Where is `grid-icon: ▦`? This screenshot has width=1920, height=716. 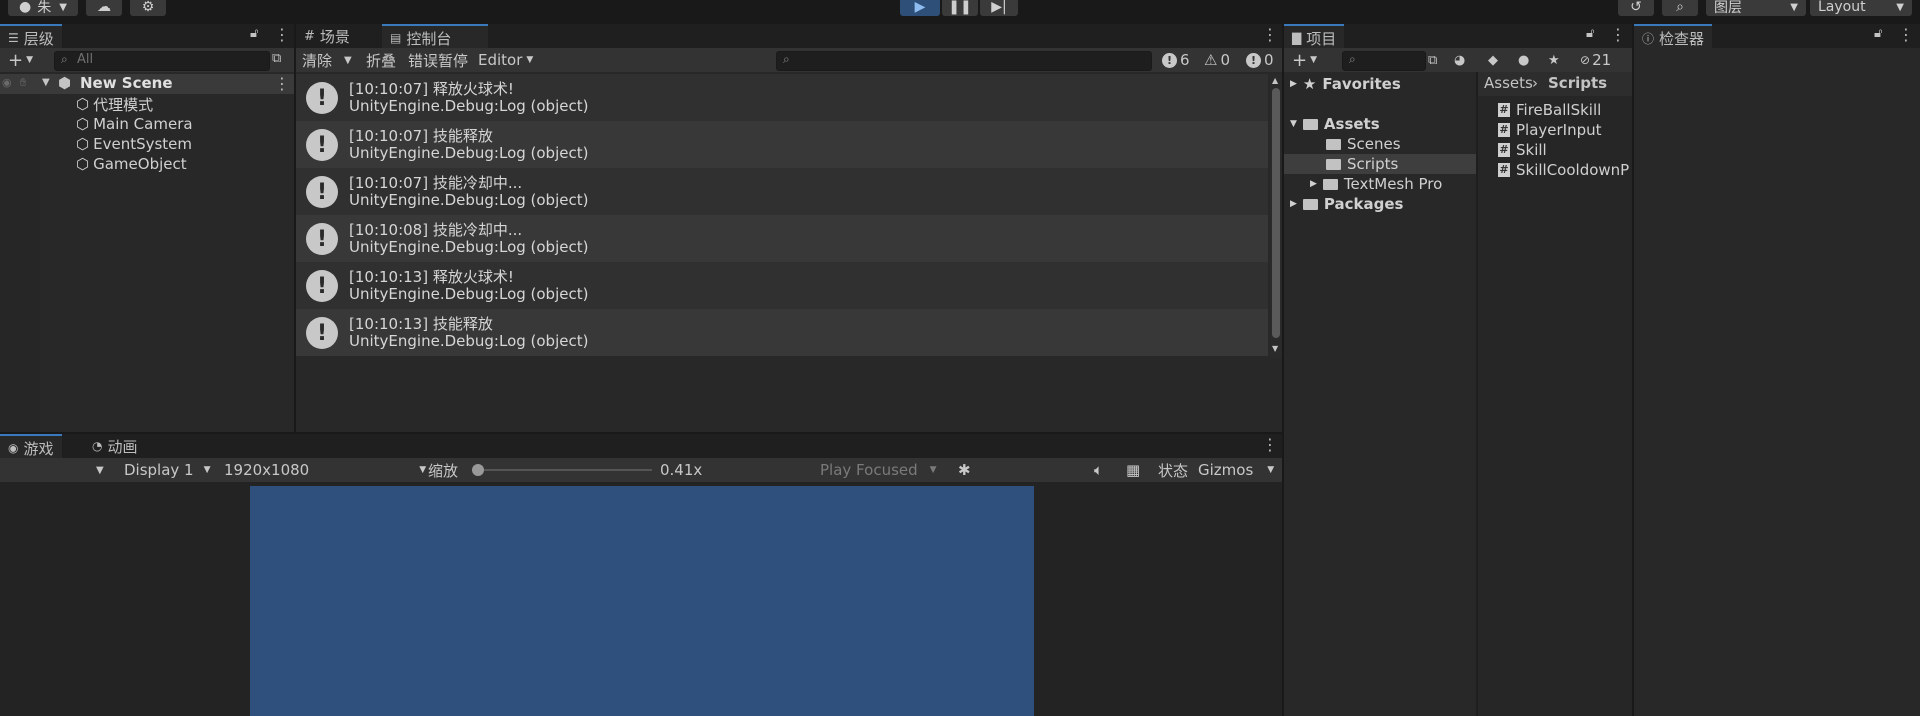
grid-icon: ▦ is located at coordinates (1133, 470).